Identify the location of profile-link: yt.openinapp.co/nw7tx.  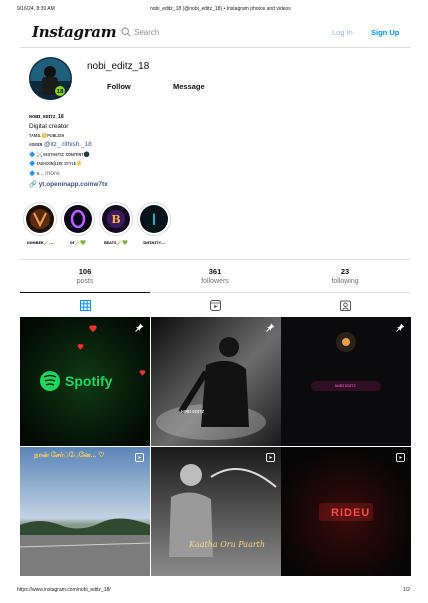
(73, 184).